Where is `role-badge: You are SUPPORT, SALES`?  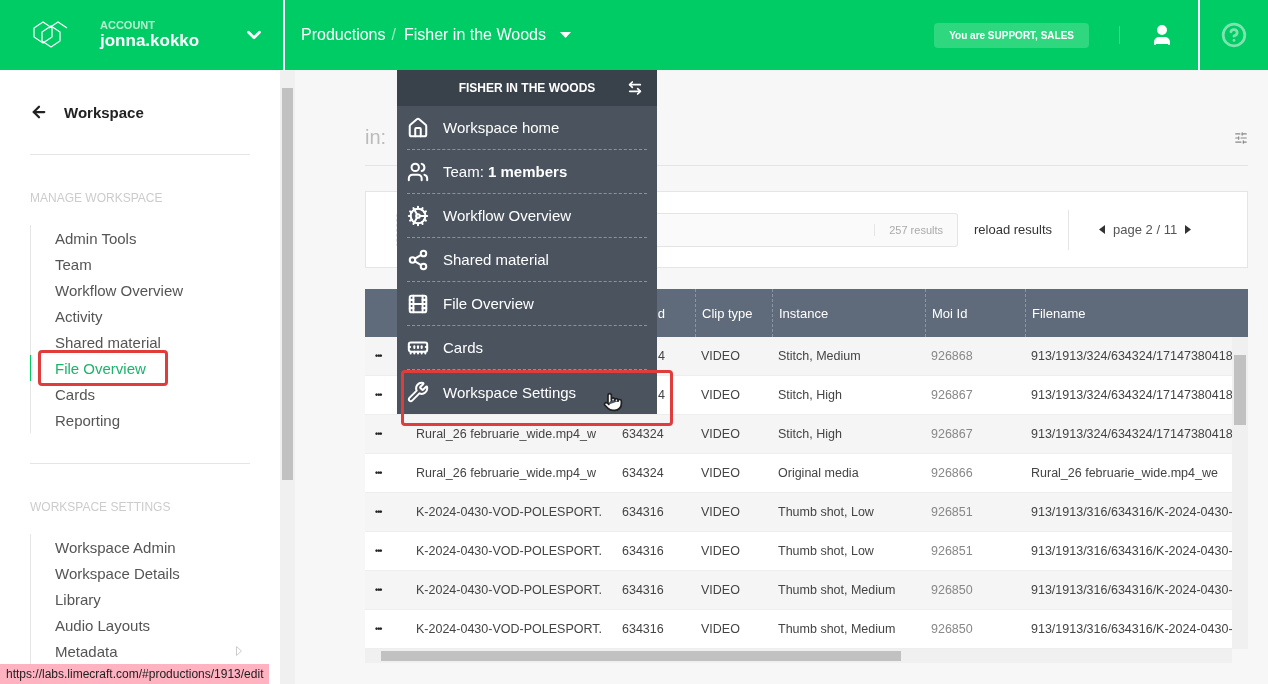 role-badge: You are SUPPORT, SALES is located at coordinates (1011, 35).